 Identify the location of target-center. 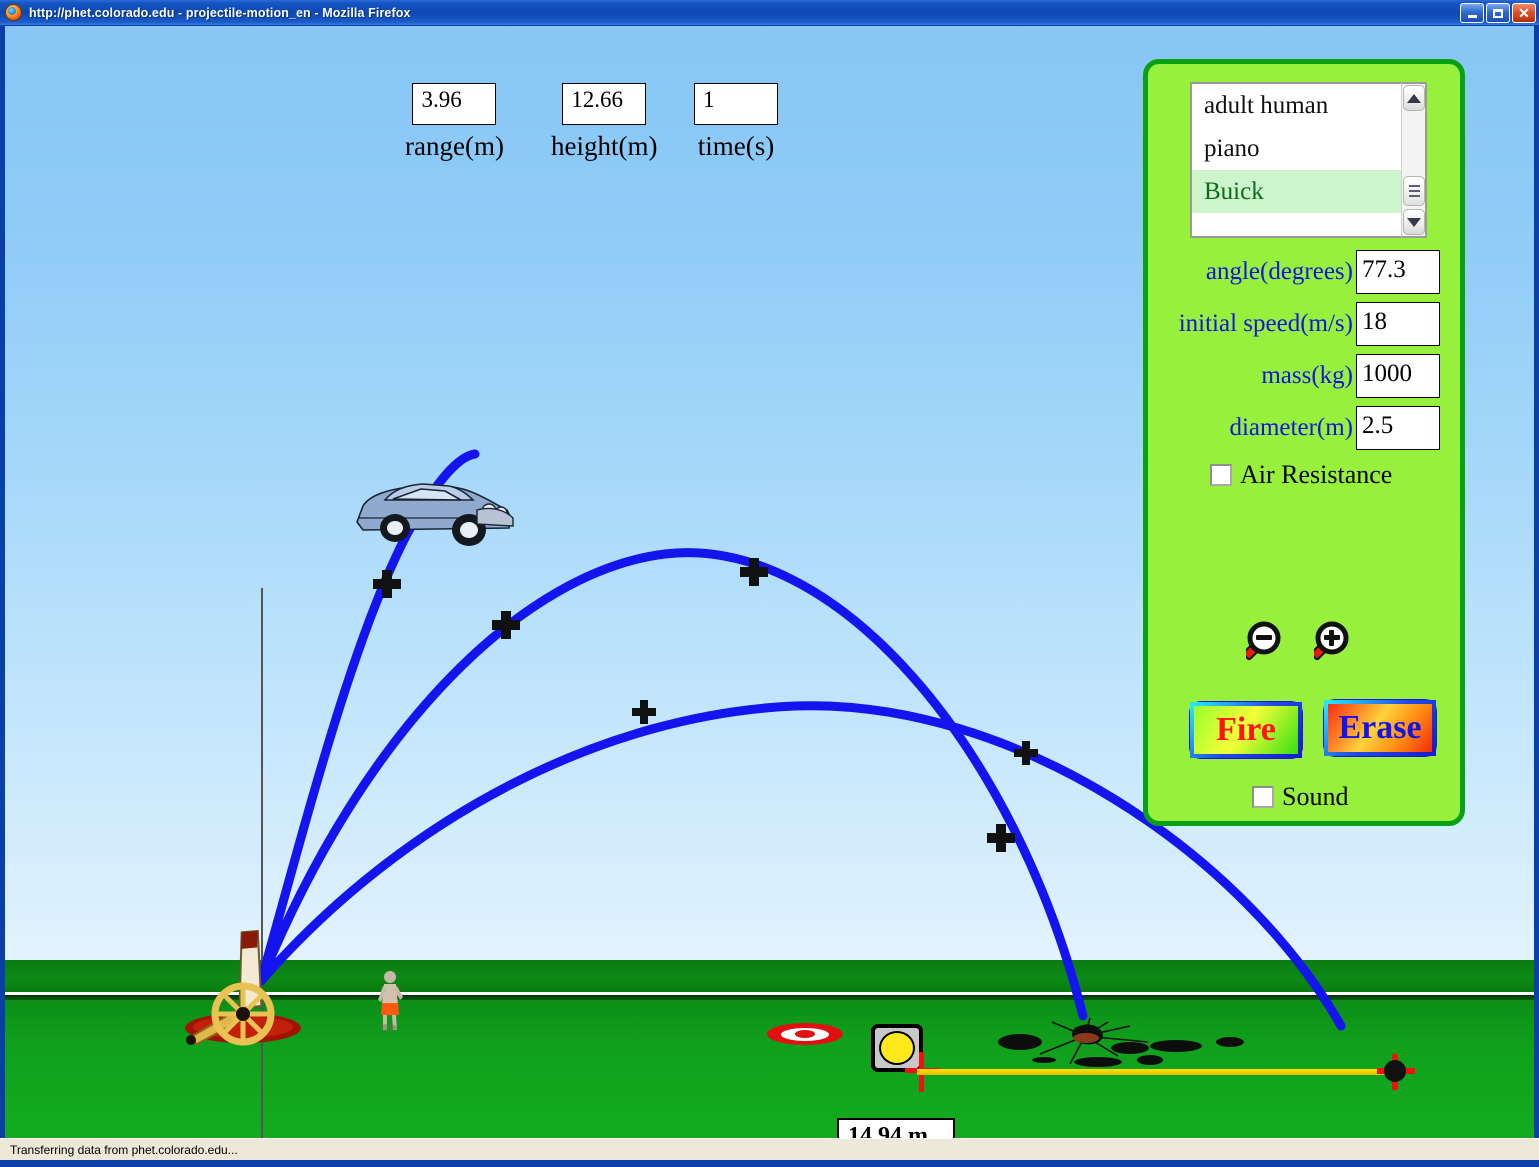
(805, 1034).